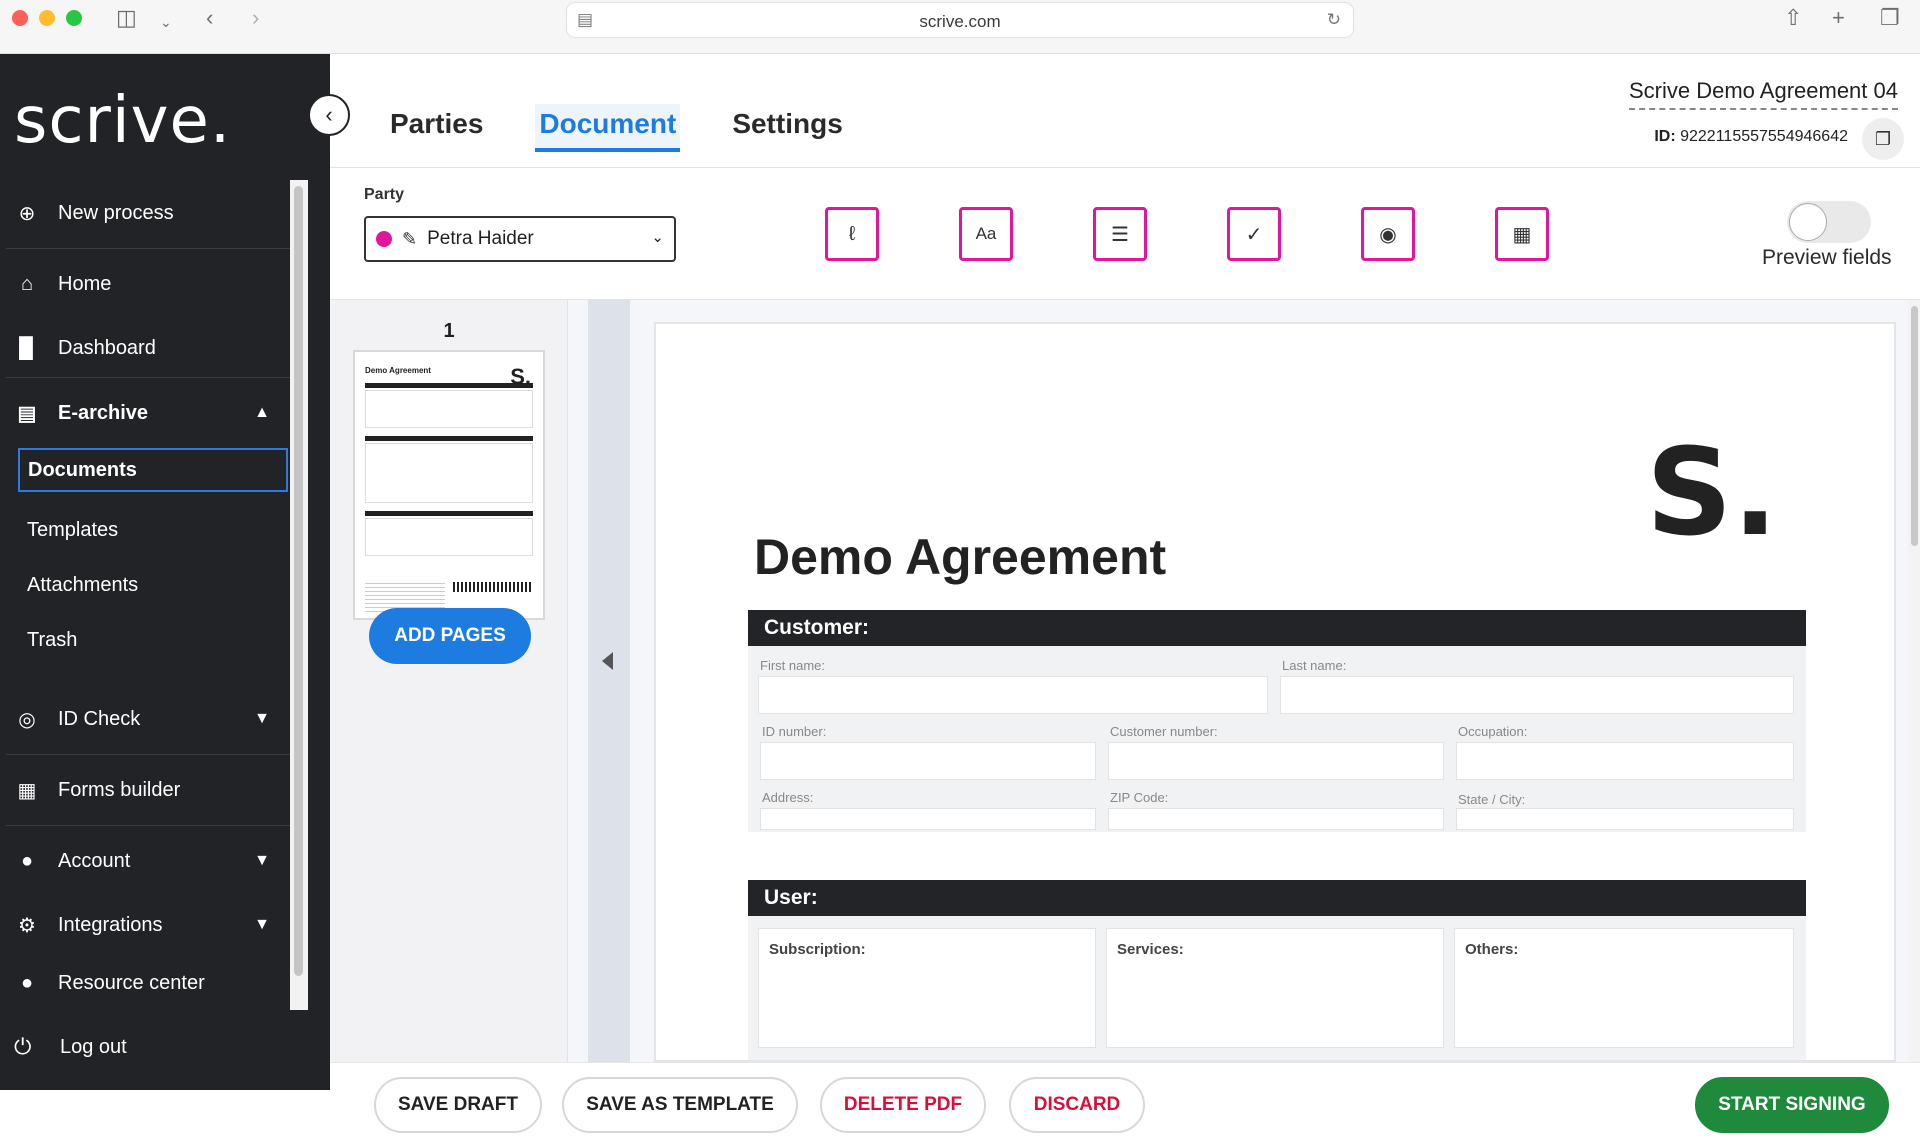 The height and width of the screenshot is (1144, 1920). I want to click on thumbnail-panel-handle, so click(609, 681).